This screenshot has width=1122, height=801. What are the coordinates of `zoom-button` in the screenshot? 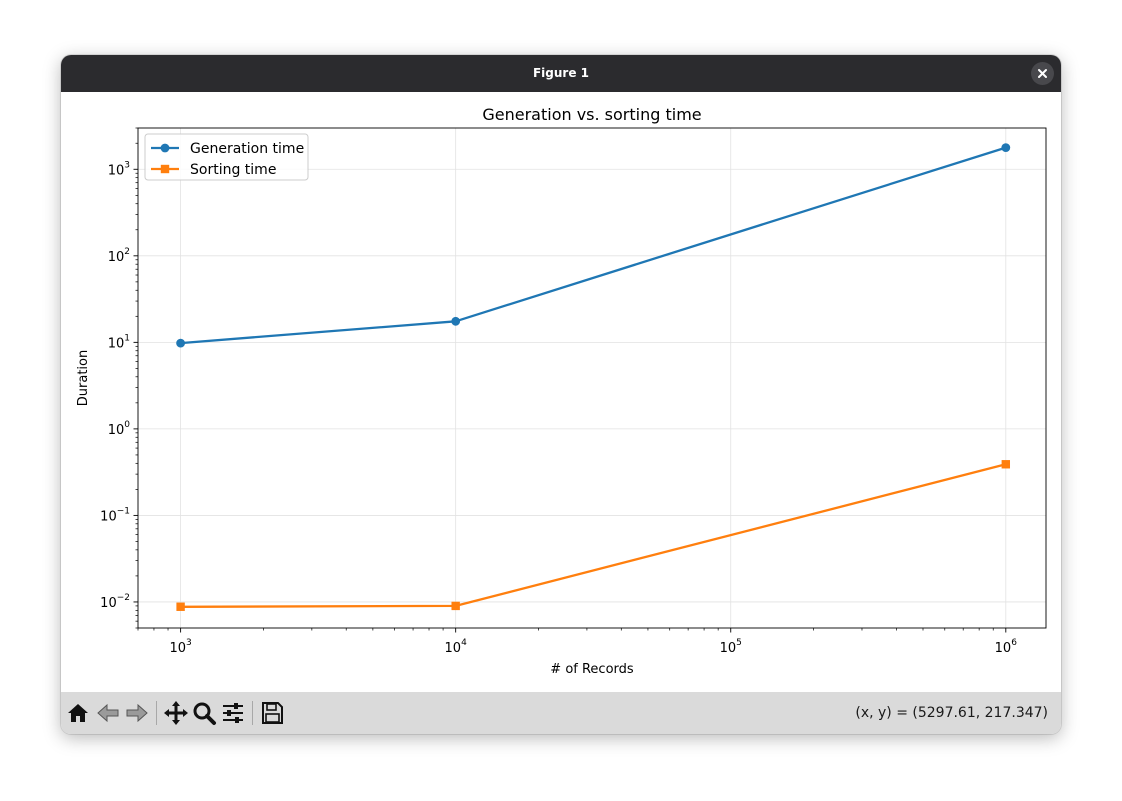 It's located at (204, 713).